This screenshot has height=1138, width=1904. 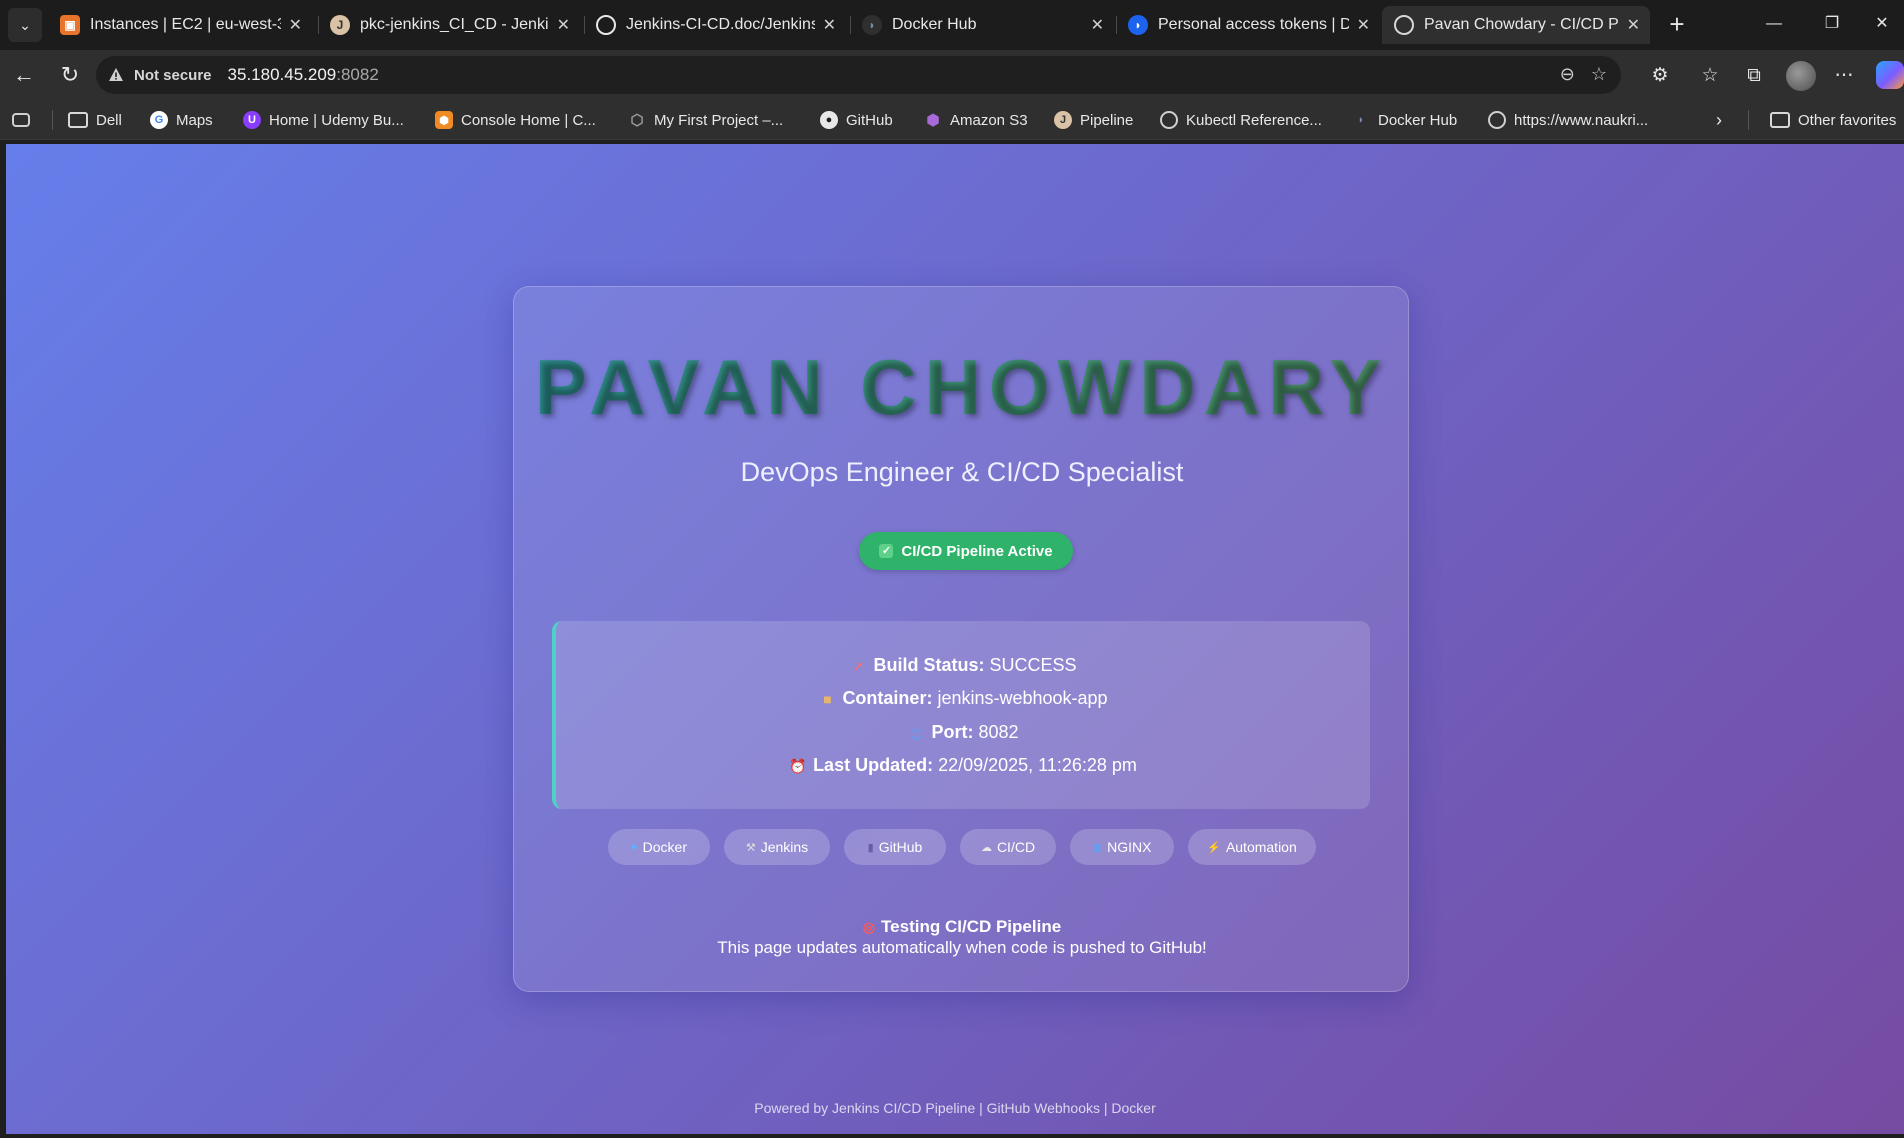 I want to click on star-icon: ☆, so click(x=1599, y=74).